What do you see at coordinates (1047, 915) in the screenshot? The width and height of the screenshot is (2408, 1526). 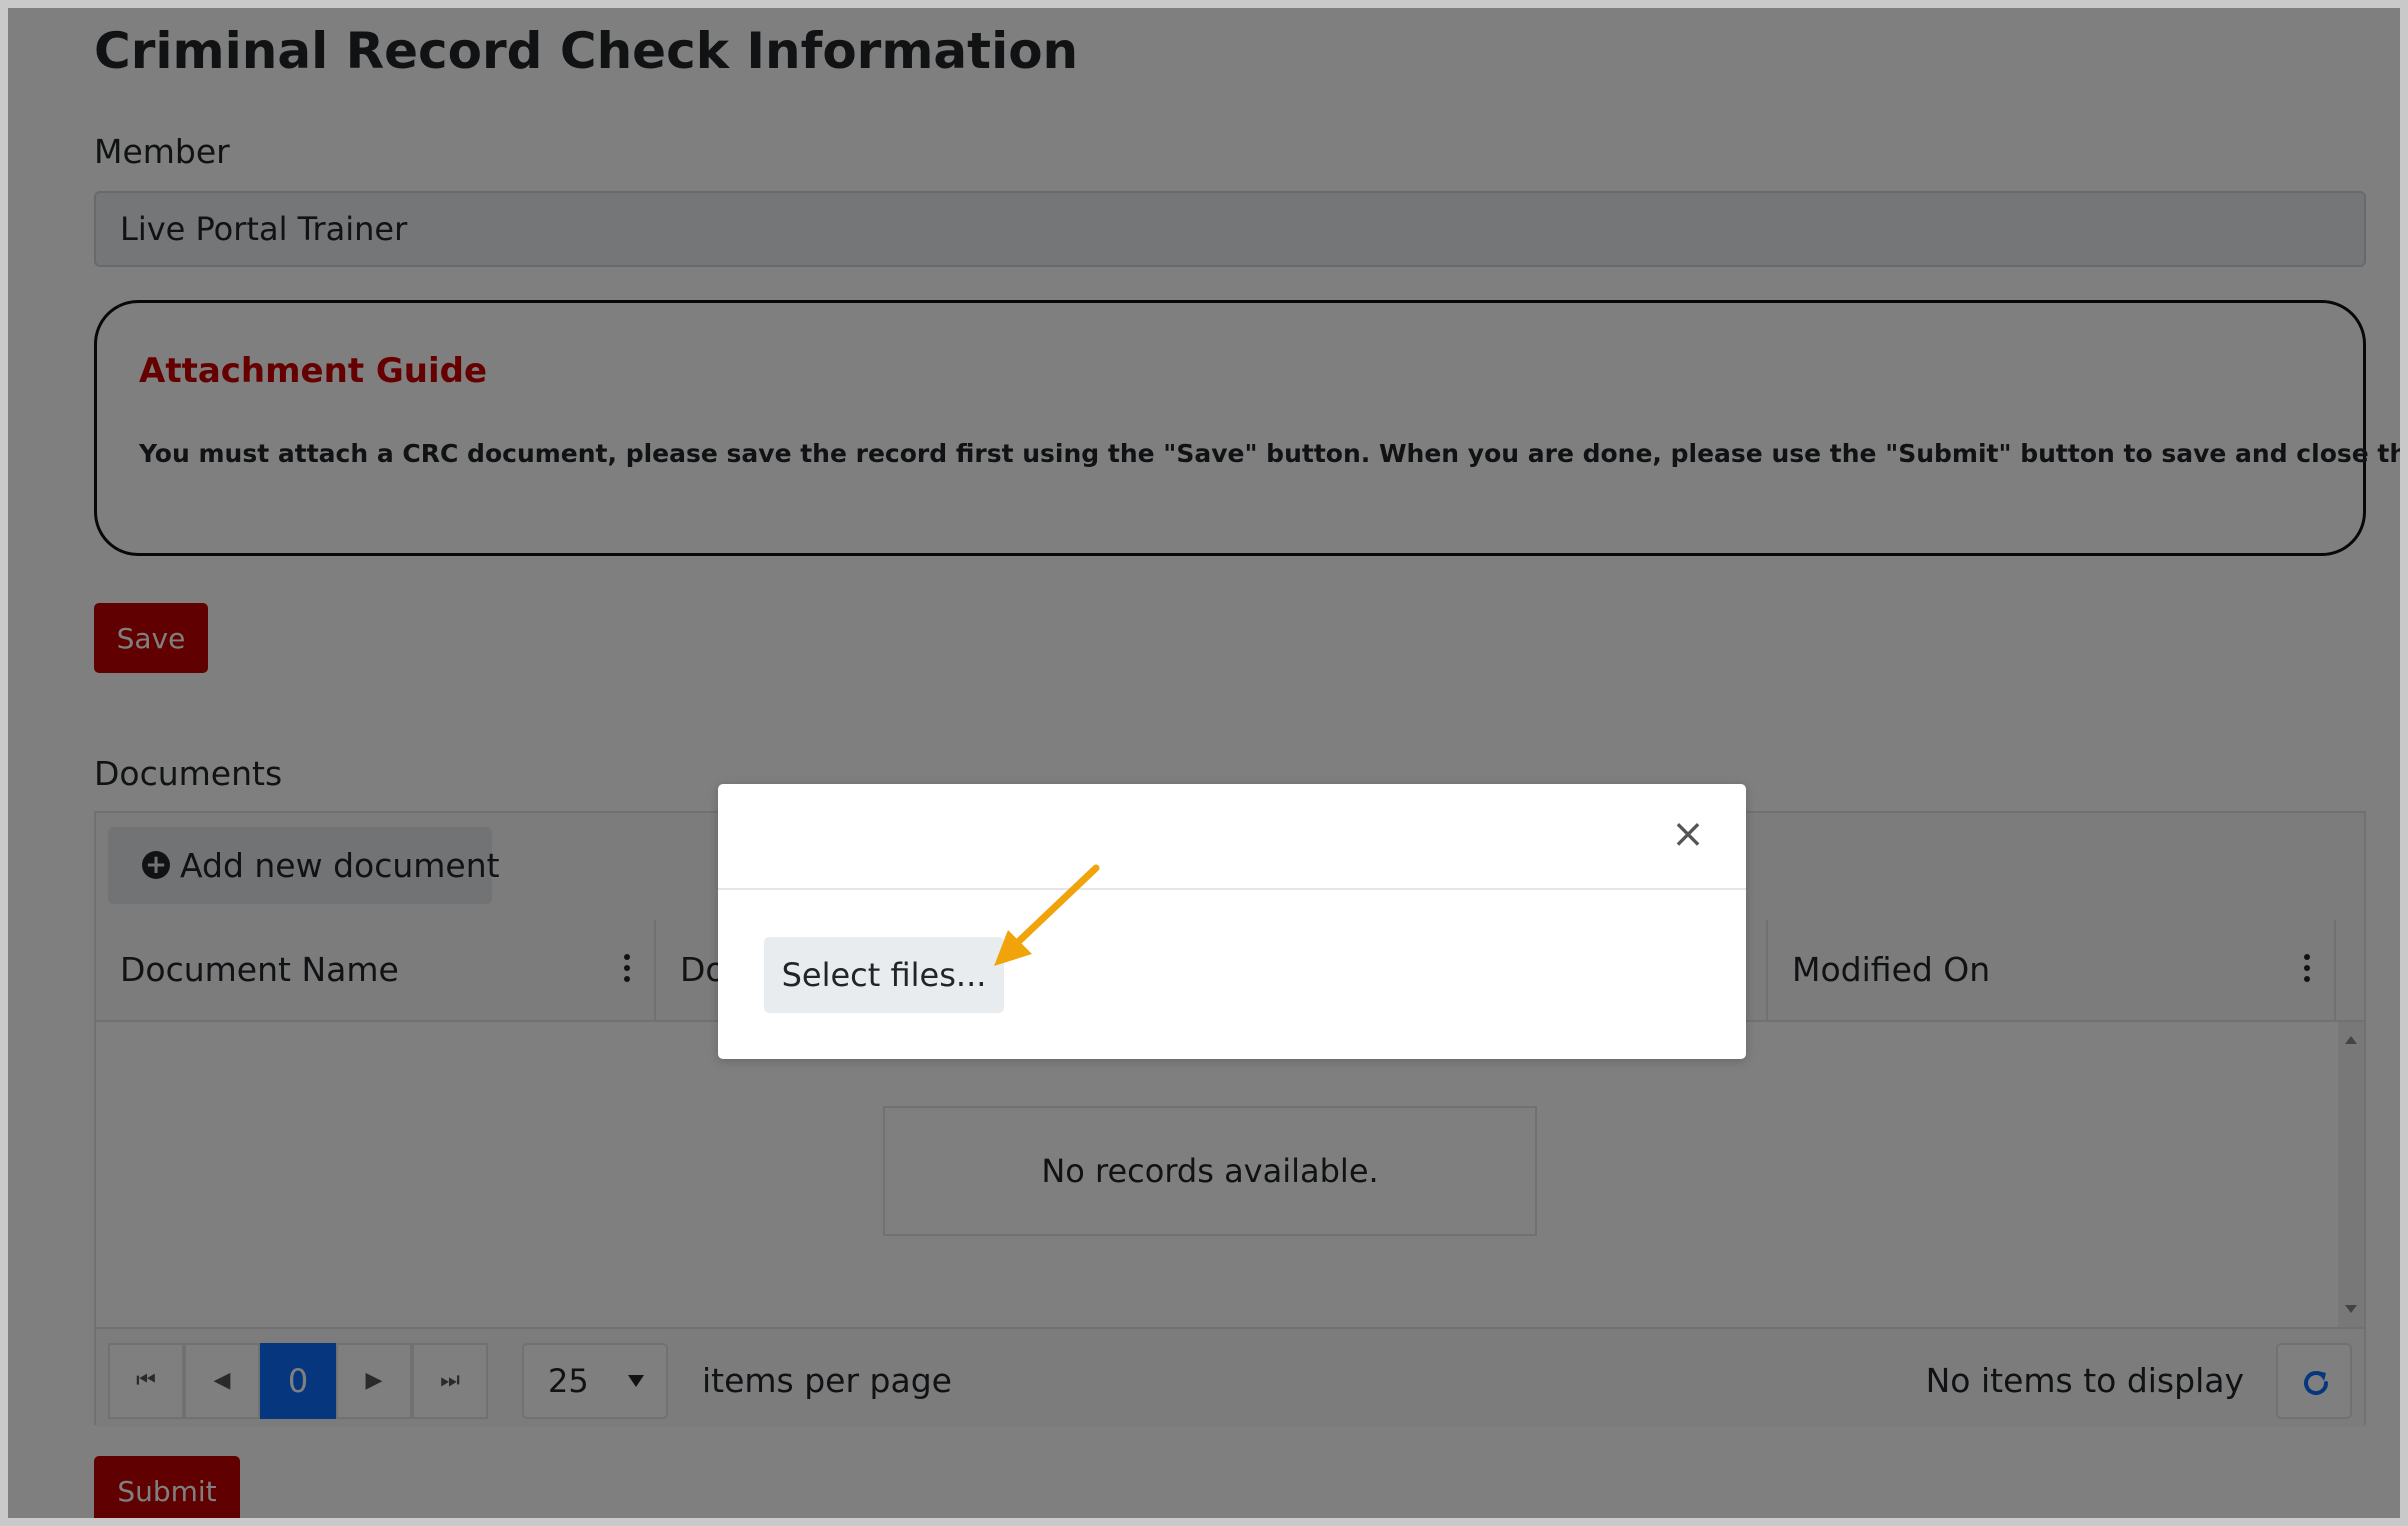 I see `pointer-arrow-icon` at bounding box center [1047, 915].